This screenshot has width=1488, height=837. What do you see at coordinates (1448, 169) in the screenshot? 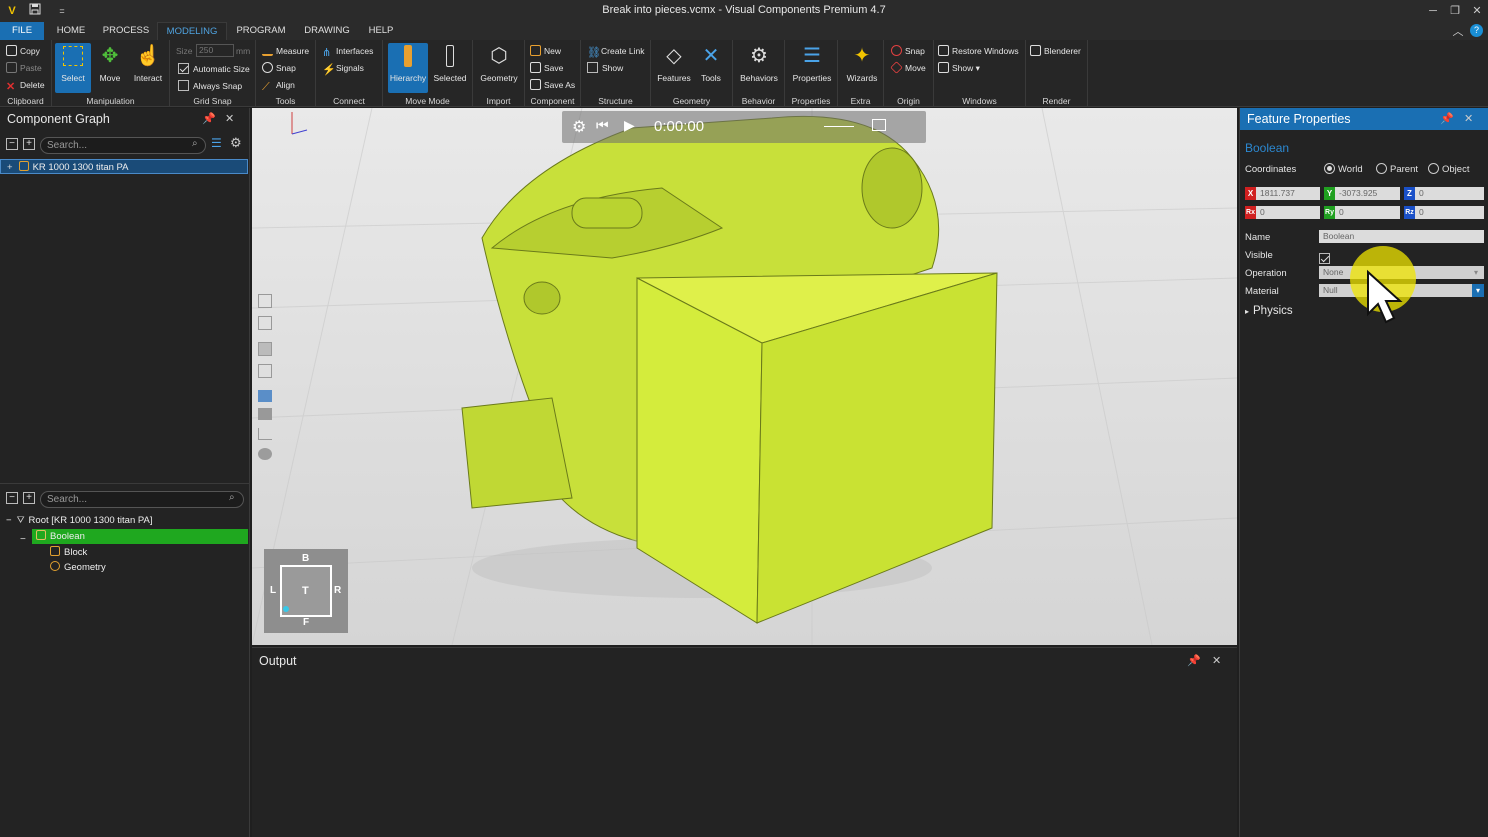
I see `radio-object: Object` at bounding box center [1448, 169].